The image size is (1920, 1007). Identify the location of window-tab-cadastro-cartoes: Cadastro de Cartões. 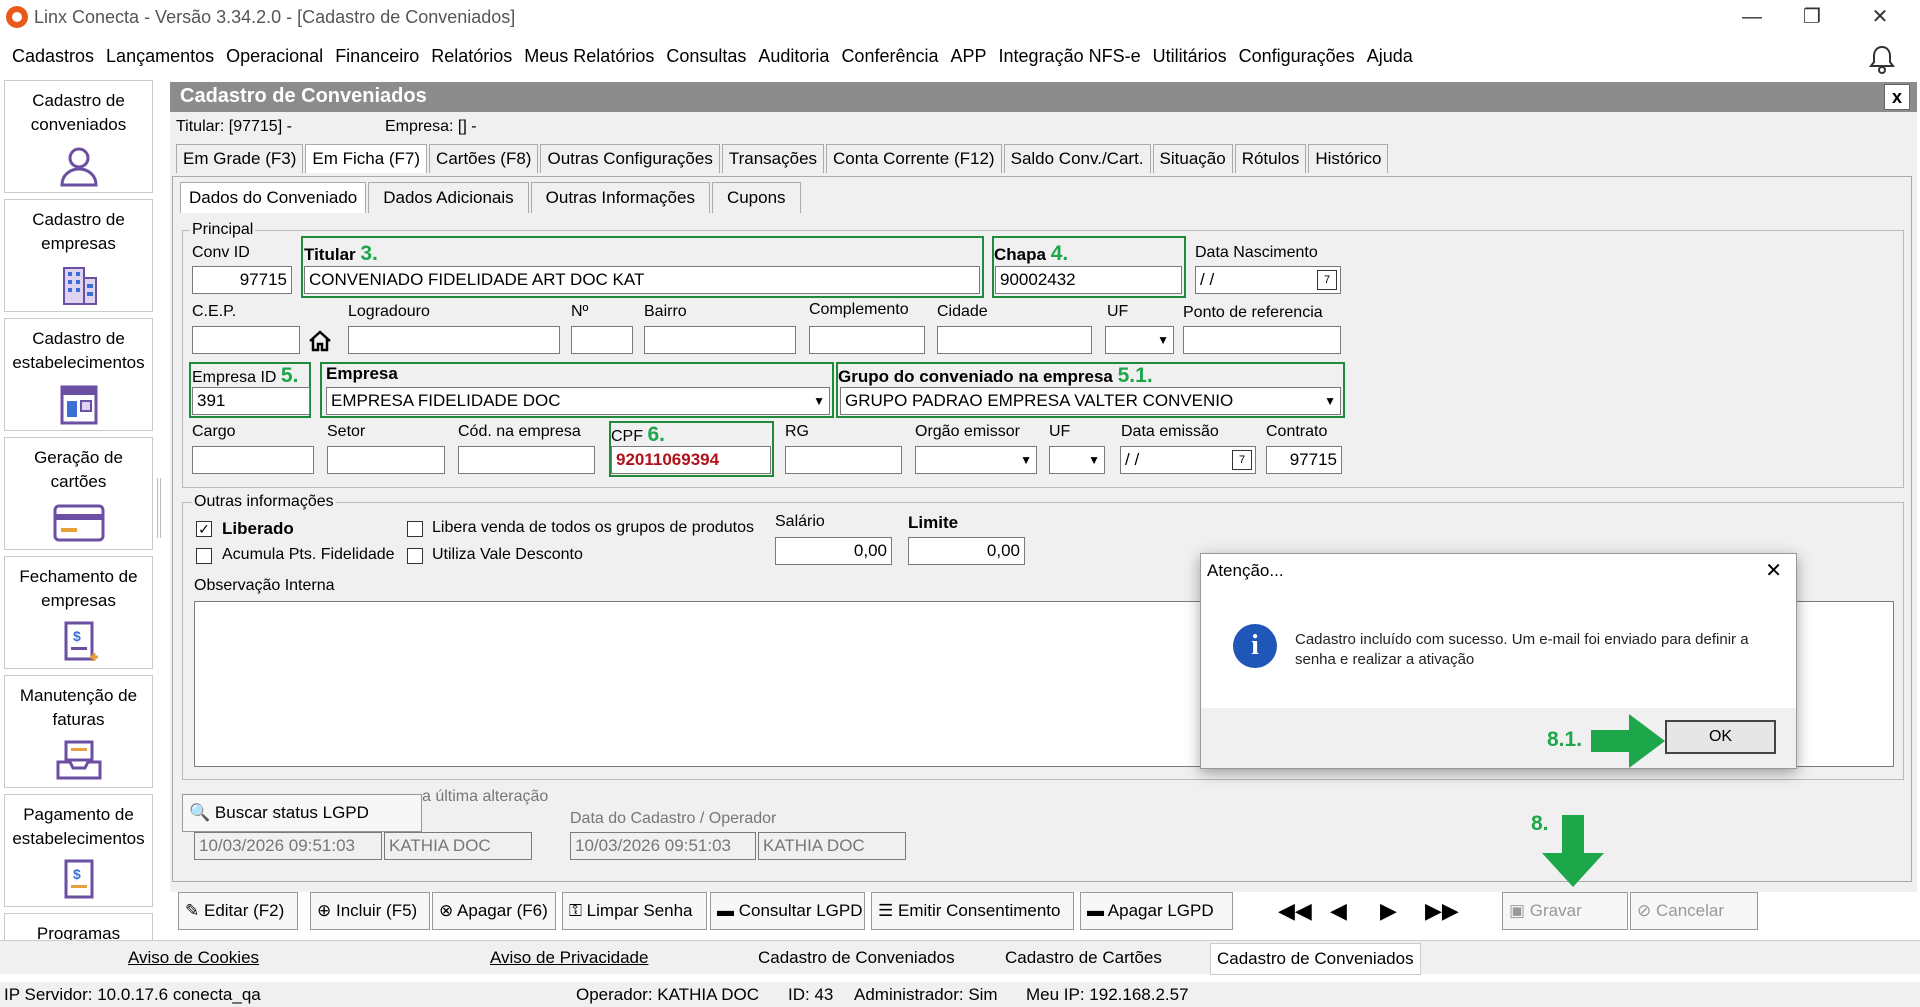
(1083, 958).